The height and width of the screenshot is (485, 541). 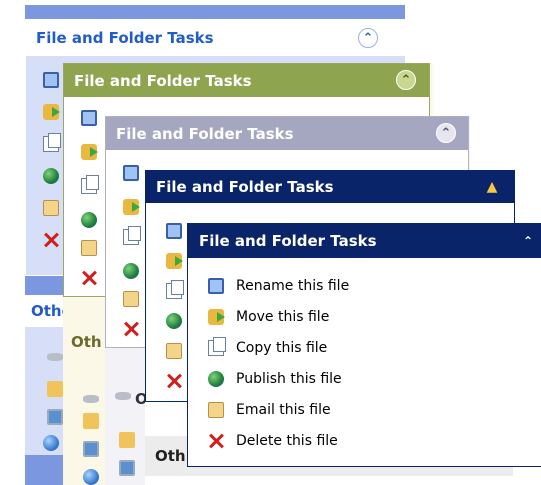 I want to click on classic-collapse-icon: ⌃, so click(x=528, y=241).